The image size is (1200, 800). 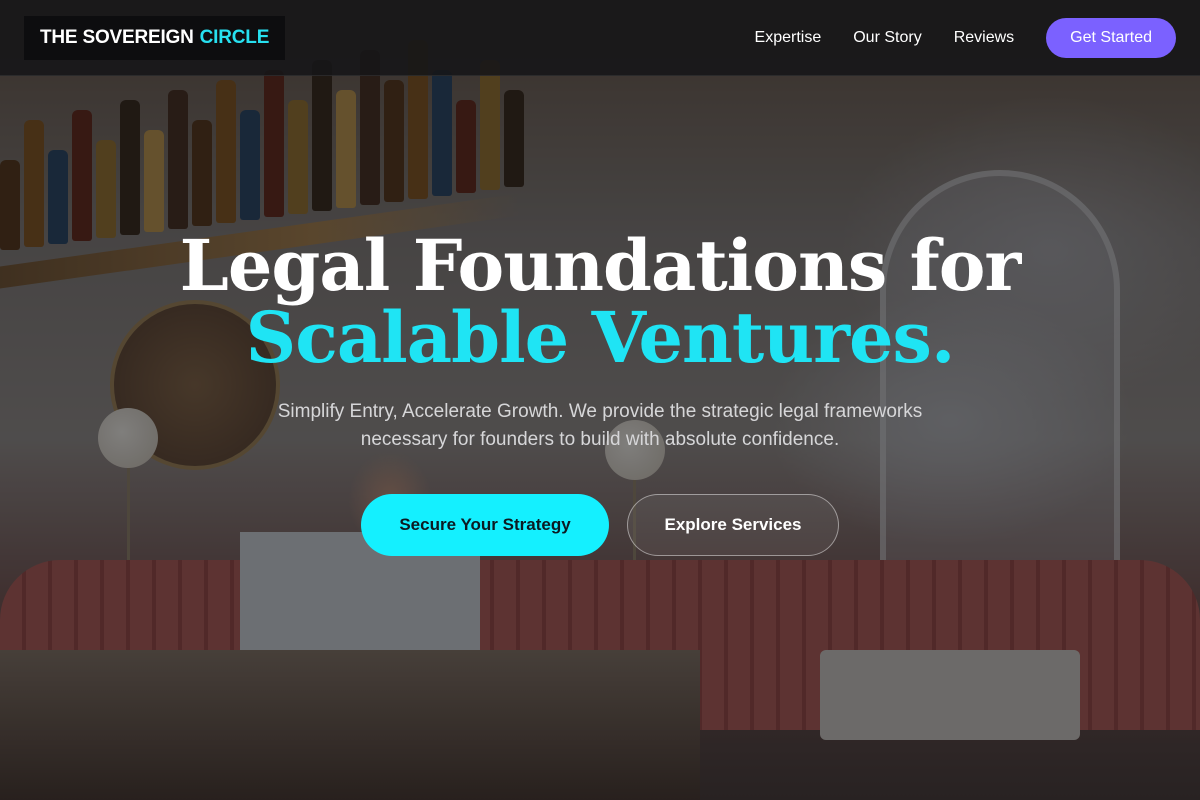 I want to click on nav-links: Expertise Our Story Reviews Get Started, so click(x=965, y=37).